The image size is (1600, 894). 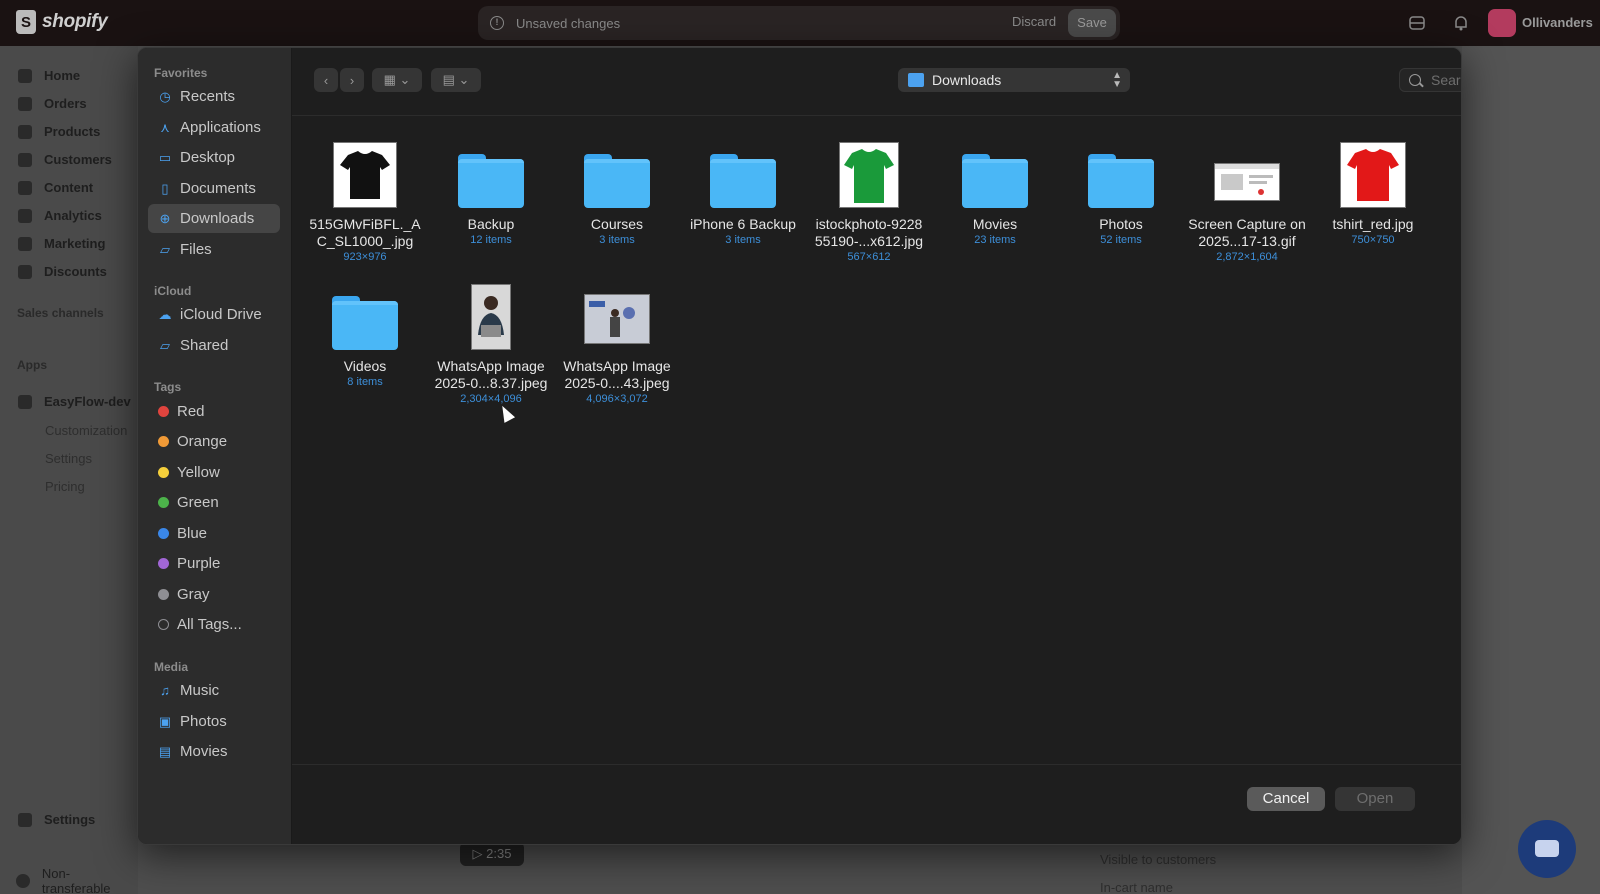 I want to click on discard-button: Discard, so click(x=1034, y=21).